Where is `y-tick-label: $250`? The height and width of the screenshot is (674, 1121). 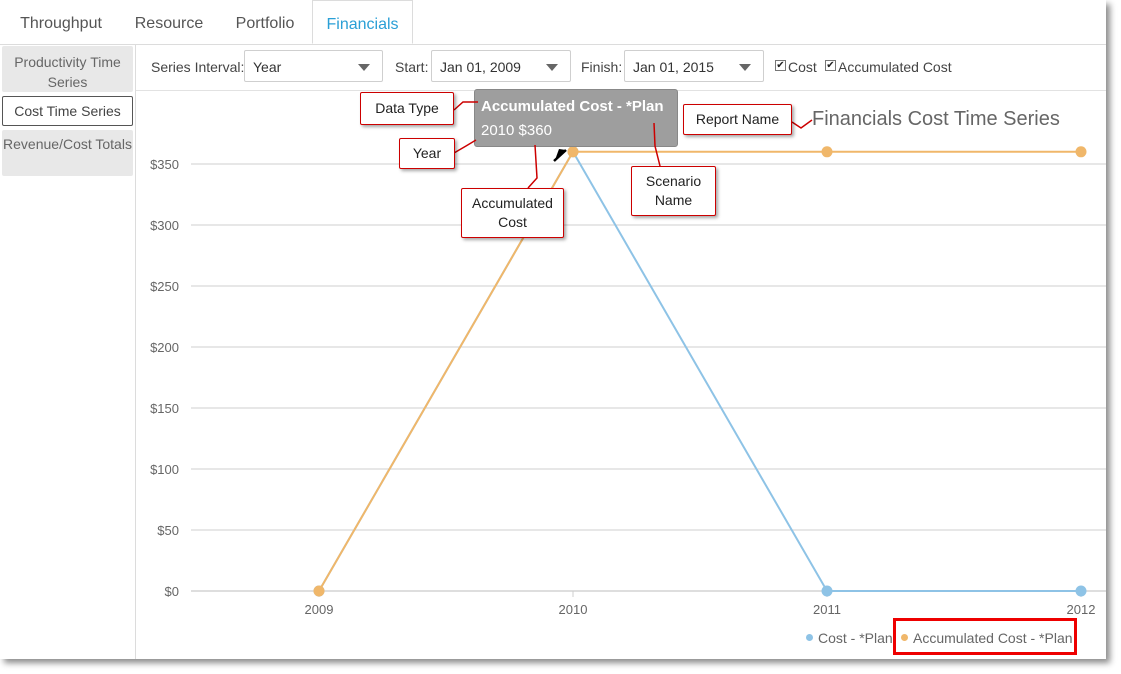 y-tick-label: $250 is located at coordinates (164, 286).